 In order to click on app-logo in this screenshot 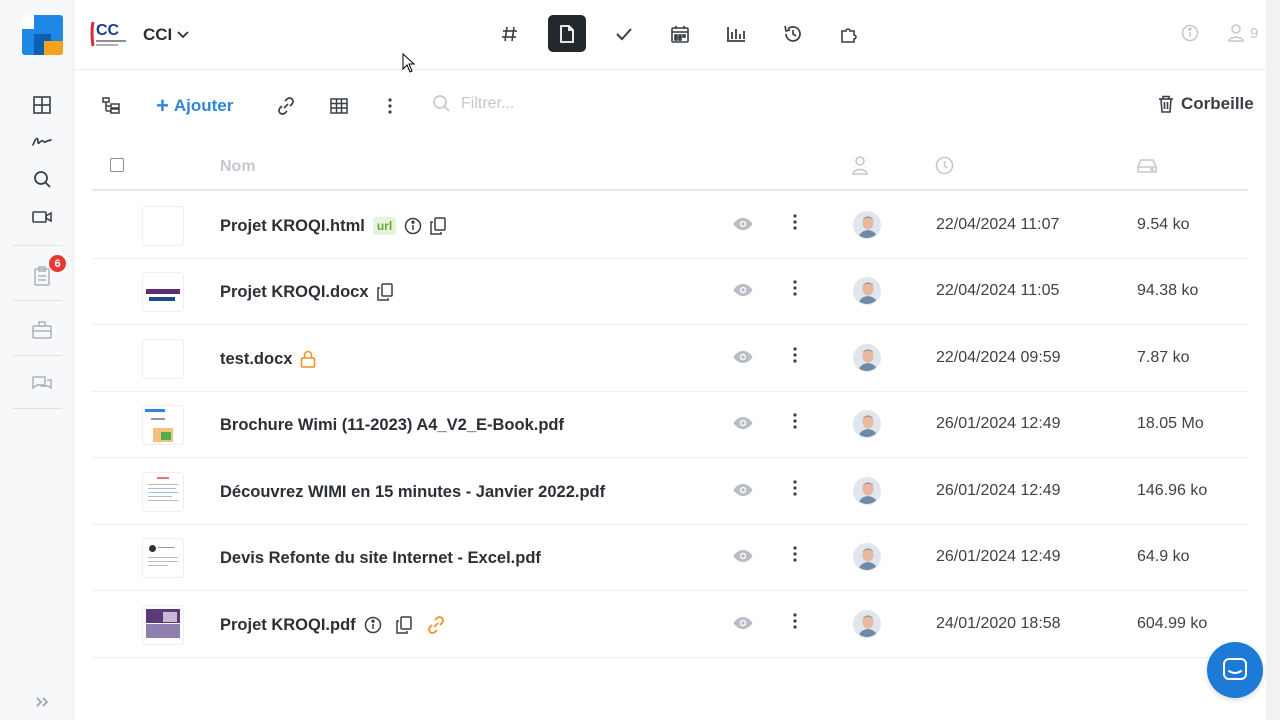, I will do `click(42, 35)`.